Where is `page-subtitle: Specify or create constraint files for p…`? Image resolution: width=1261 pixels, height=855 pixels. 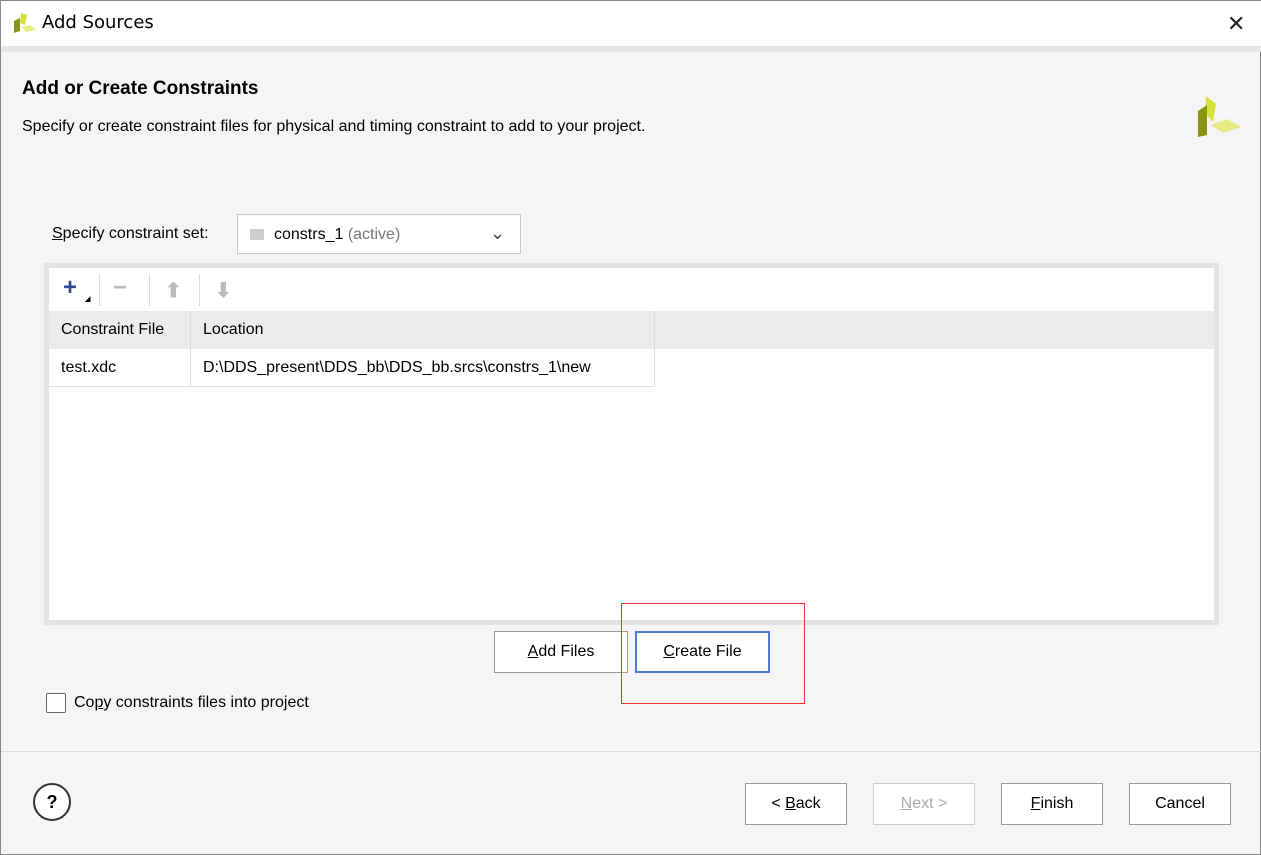
page-subtitle: Specify or create constraint files for p… is located at coordinates (334, 126).